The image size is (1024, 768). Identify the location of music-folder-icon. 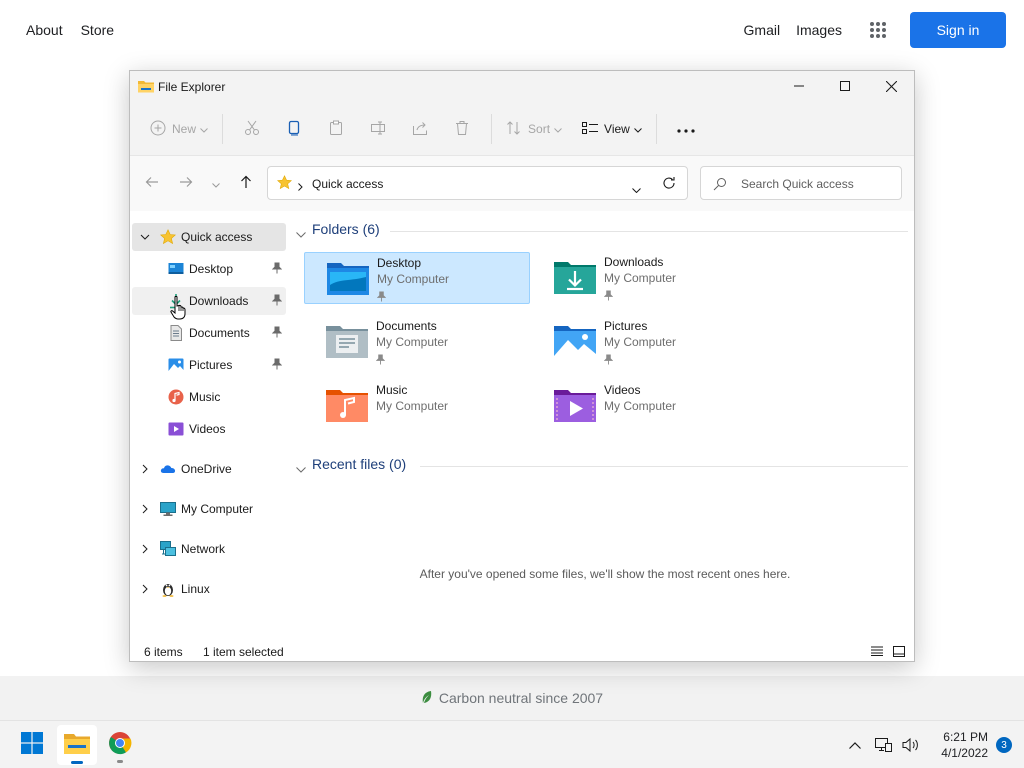
(347, 406).